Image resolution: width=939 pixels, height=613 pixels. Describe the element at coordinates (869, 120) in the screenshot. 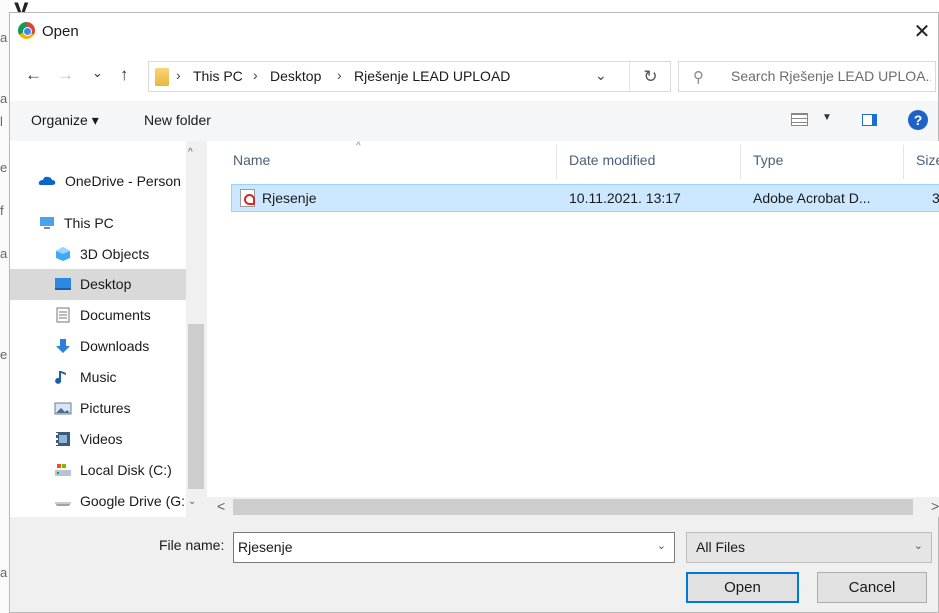

I see `preview-pane-icon` at that location.